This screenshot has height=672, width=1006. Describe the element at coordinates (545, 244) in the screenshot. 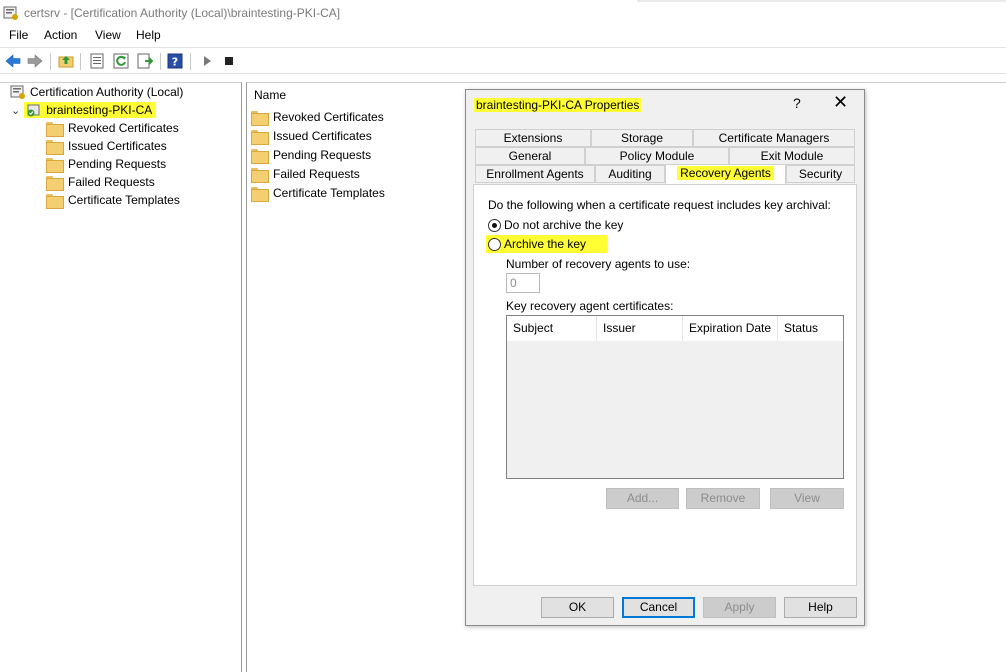

I see `radio-archive-key-label: Archive the key` at that location.